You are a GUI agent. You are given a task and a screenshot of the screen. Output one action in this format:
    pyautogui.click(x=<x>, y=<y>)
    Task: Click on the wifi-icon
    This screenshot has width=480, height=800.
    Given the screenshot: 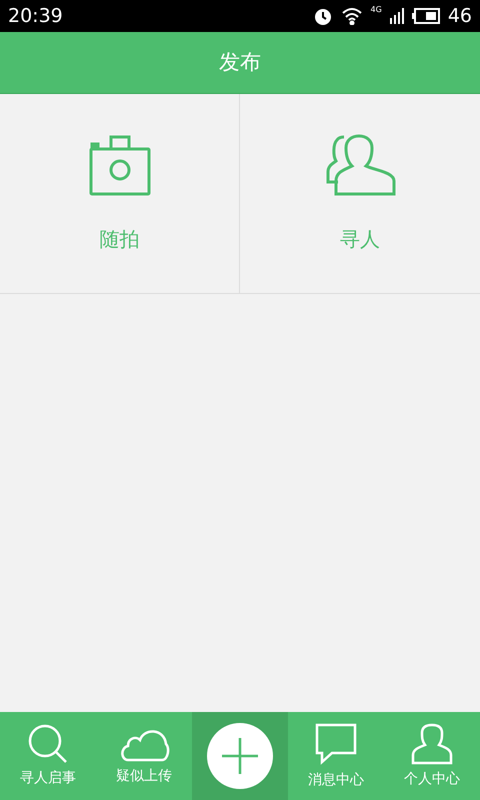 What is the action you would take?
    pyautogui.click(x=351, y=16)
    